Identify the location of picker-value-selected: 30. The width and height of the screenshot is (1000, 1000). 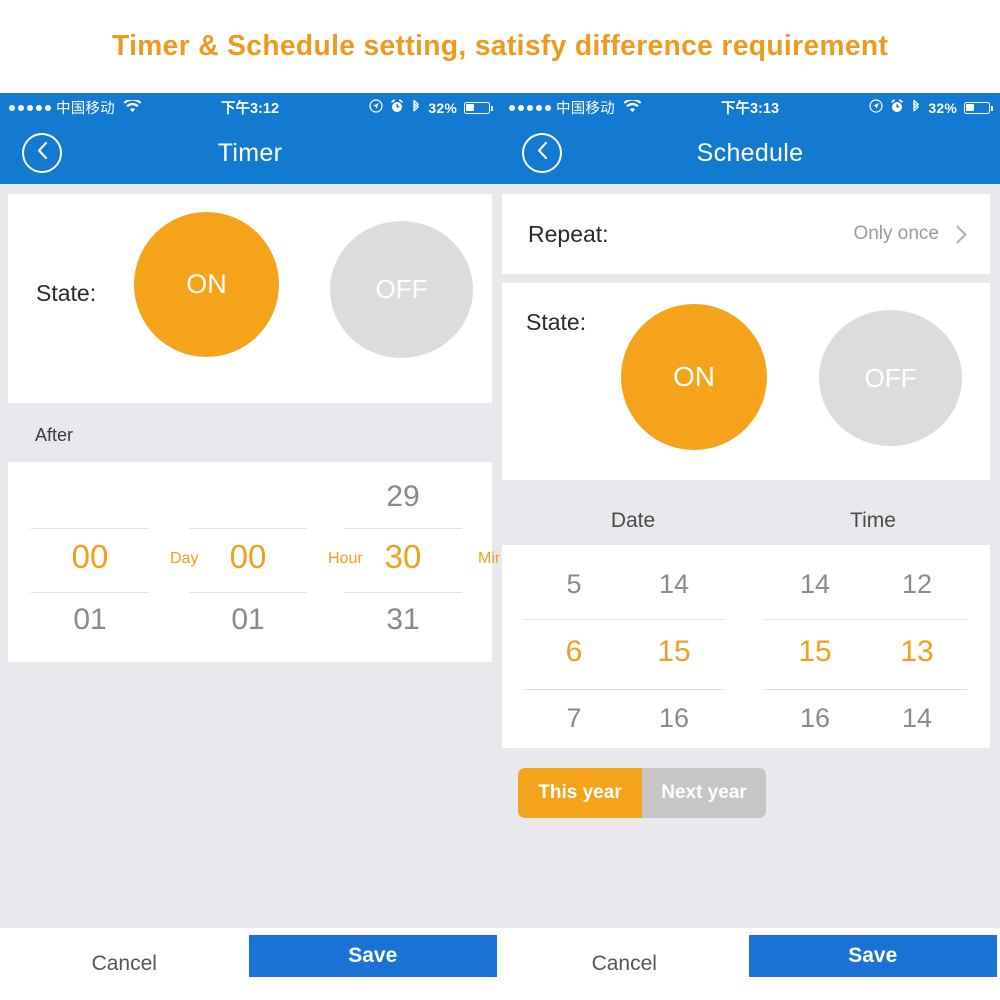
(403, 556).